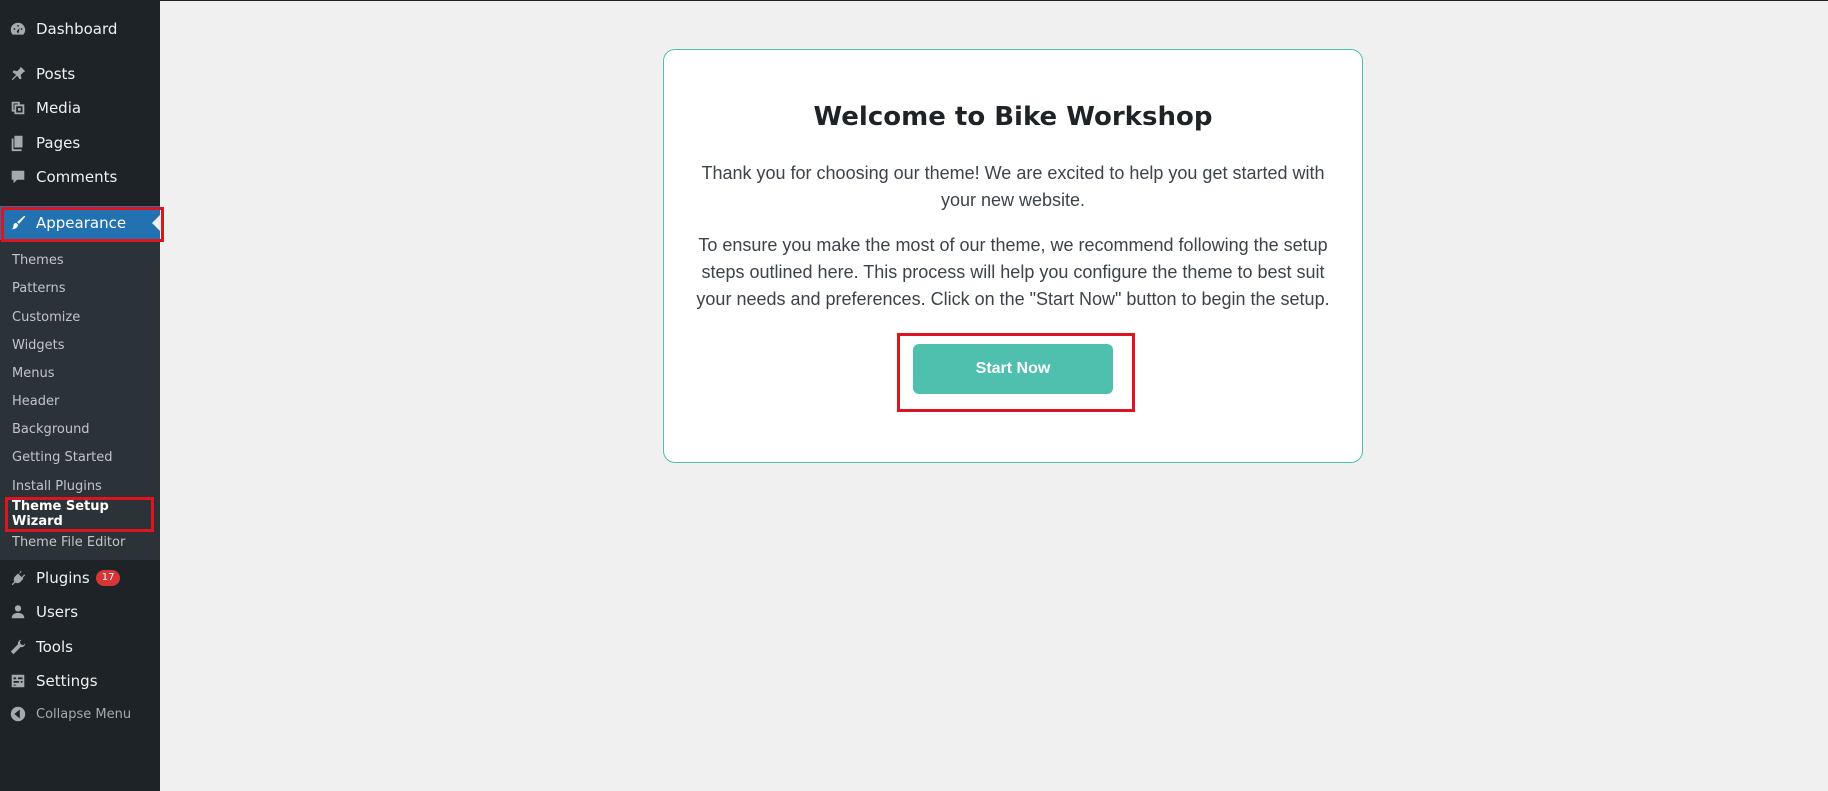 The width and height of the screenshot is (1828, 791). Describe the element at coordinates (80, 373) in the screenshot. I see `submenu-item-menus: Menus` at that location.